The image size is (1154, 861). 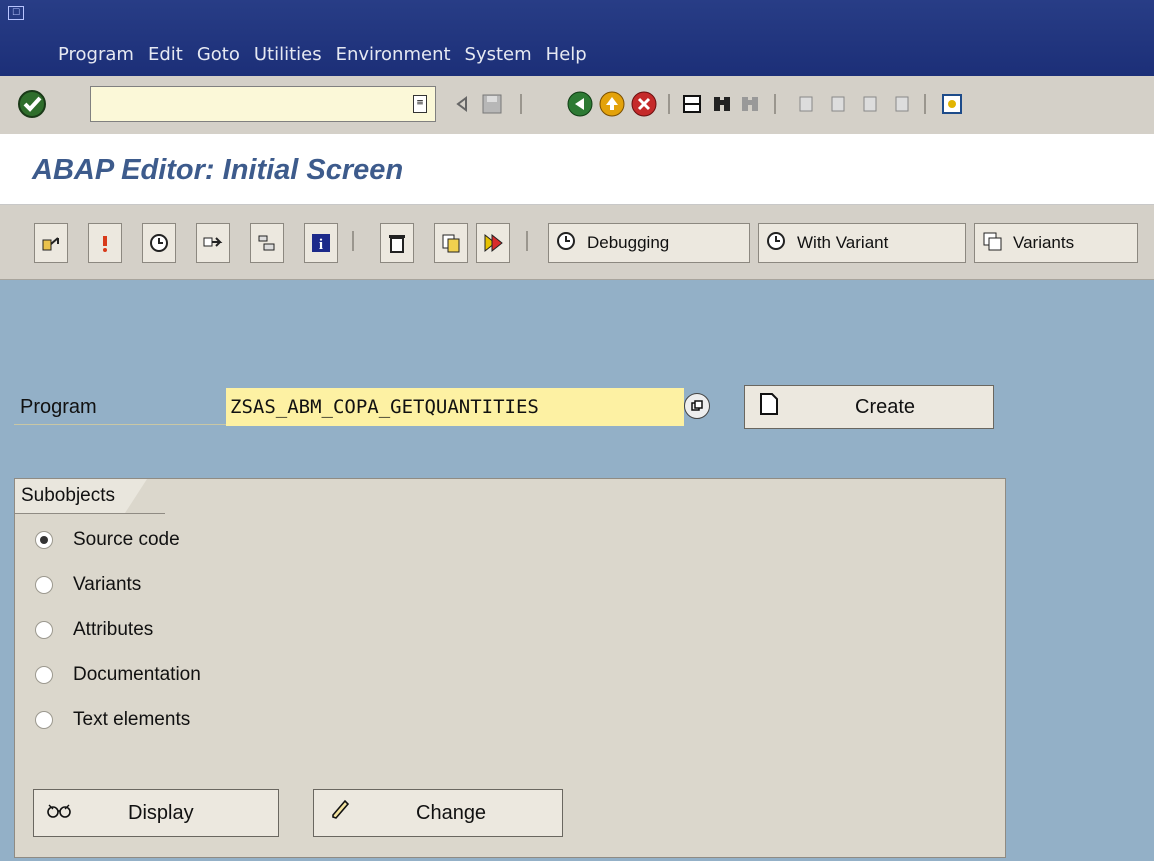 What do you see at coordinates (126, 539) in the screenshot?
I see `radio-label: Source code` at bounding box center [126, 539].